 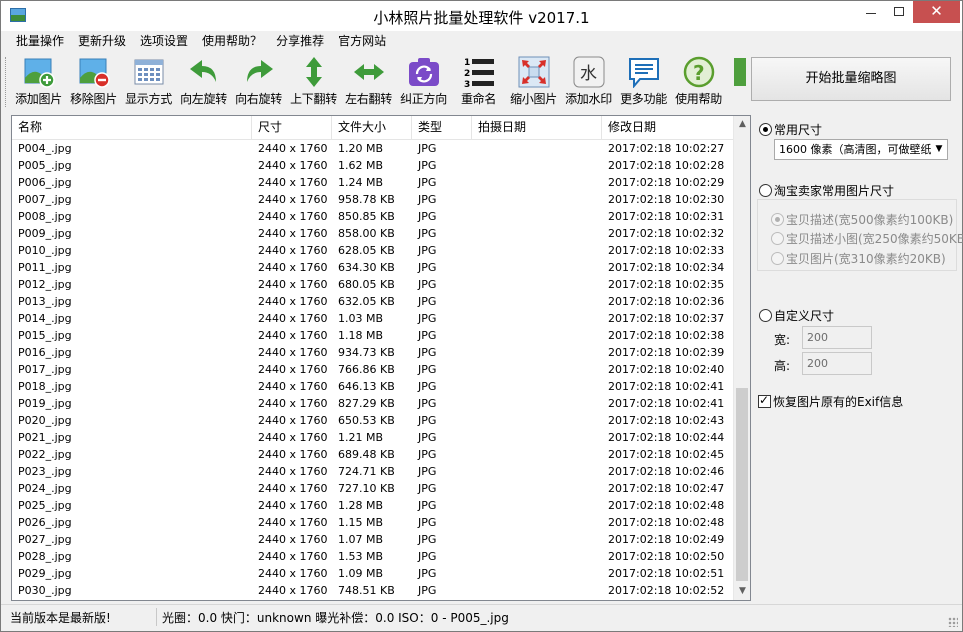 What do you see at coordinates (164, 42) in the screenshot?
I see `menu-options: 选项设置` at bounding box center [164, 42].